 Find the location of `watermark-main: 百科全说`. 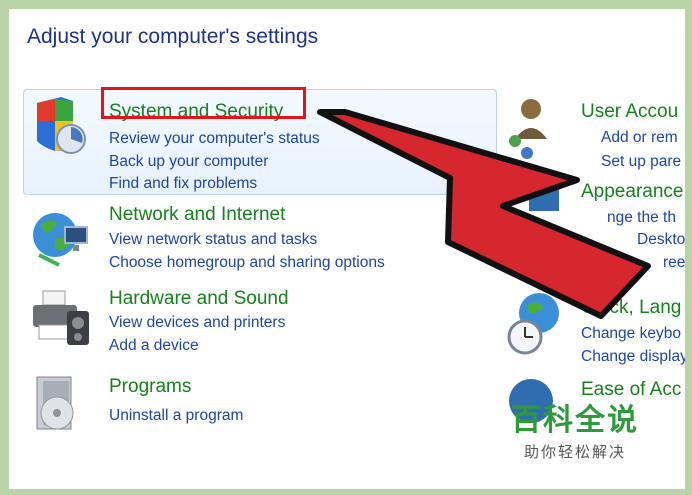

watermark-main: 百科全说 is located at coordinates (575, 420).